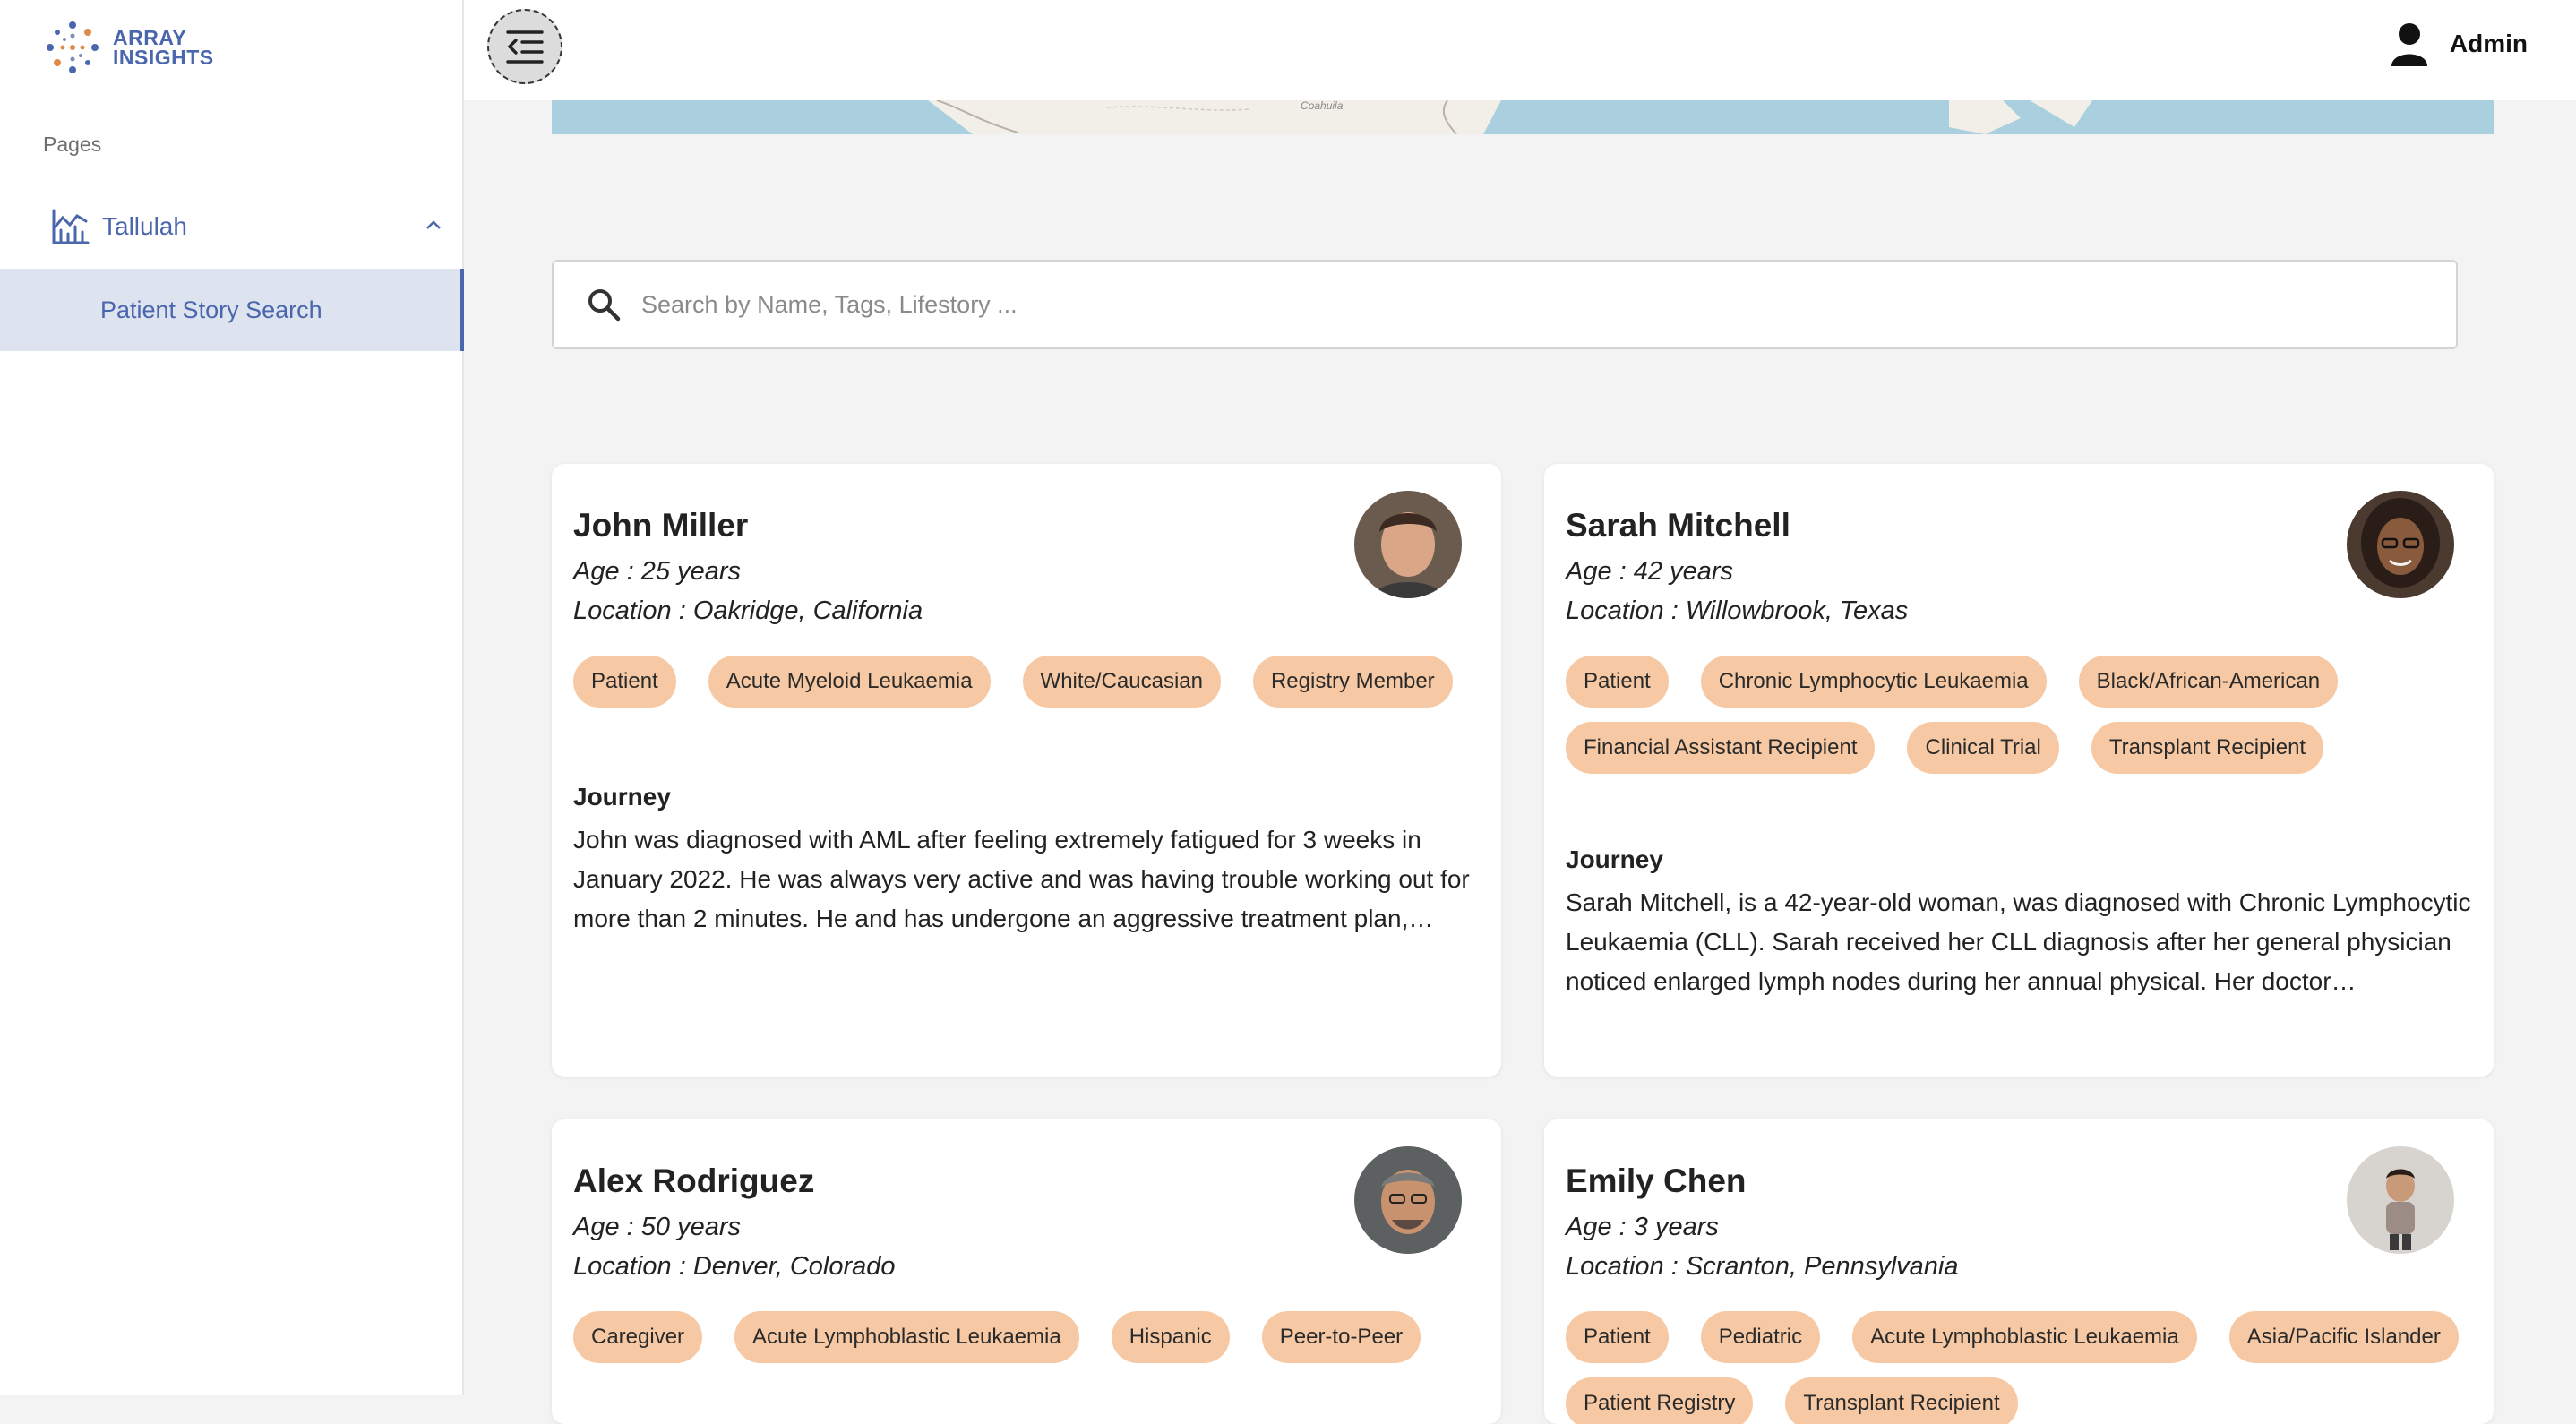  I want to click on patient-age: Age : 3 years, so click(1642, 1227).